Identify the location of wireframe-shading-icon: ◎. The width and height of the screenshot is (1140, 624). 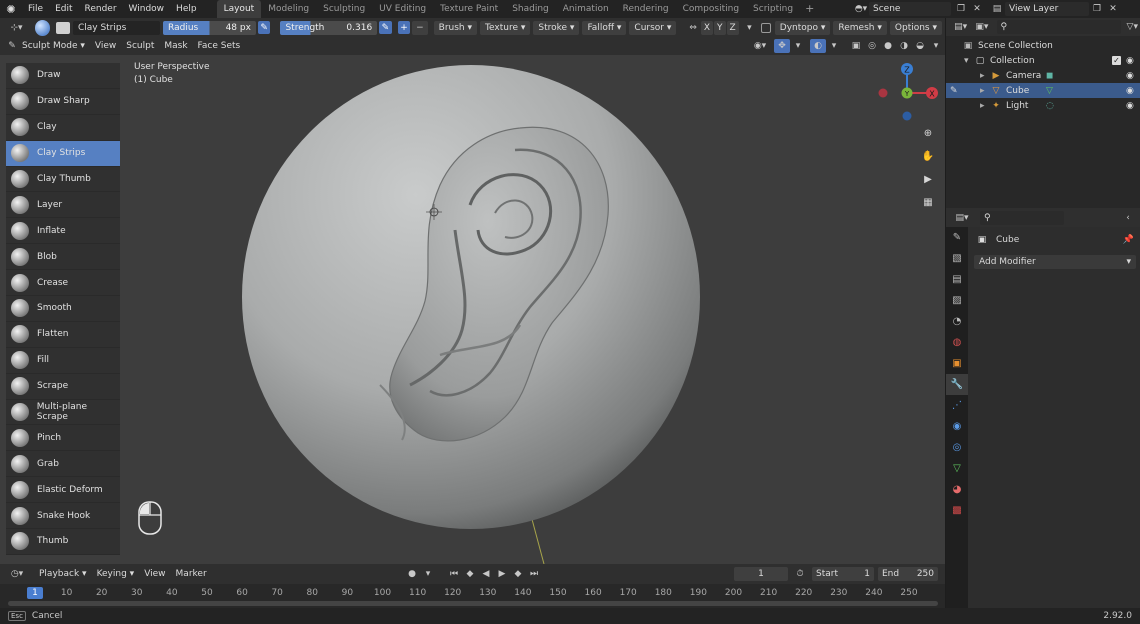
(872, 46).